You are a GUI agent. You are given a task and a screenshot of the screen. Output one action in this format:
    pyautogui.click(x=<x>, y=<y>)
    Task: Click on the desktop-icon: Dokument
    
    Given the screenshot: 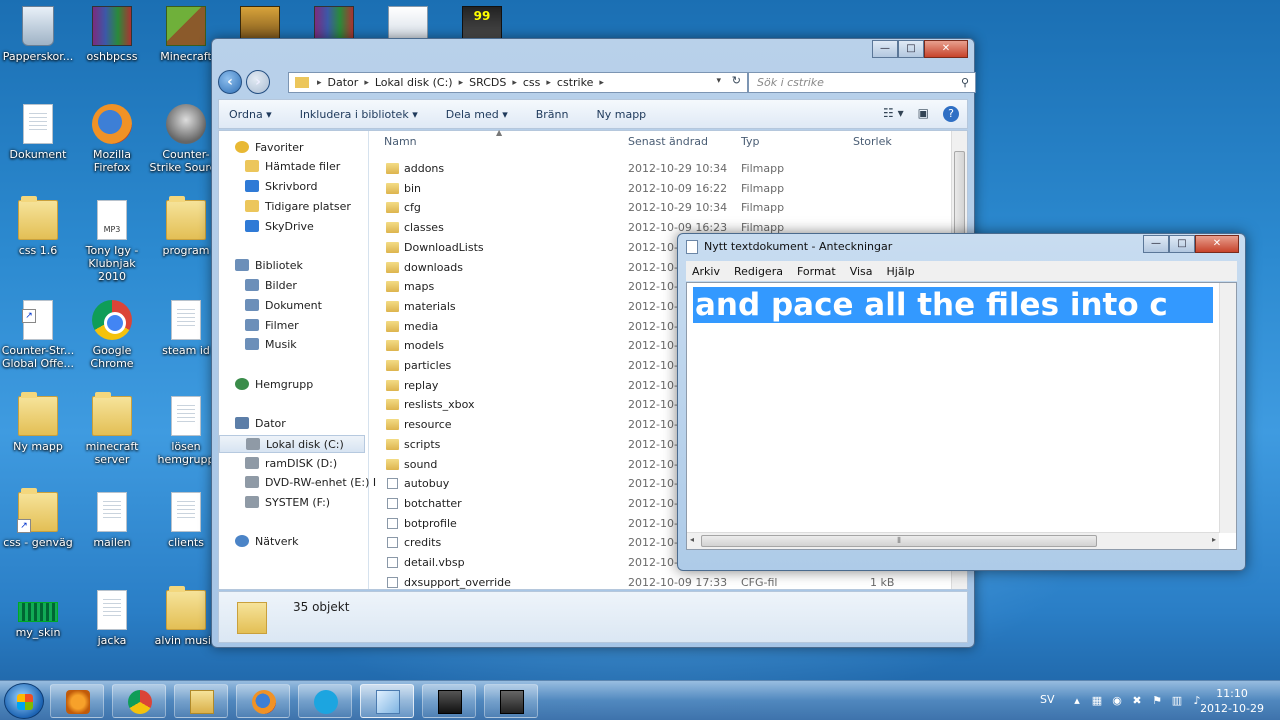 What is the action you would take?
    pyautogui.click(x=38, y=132)
    